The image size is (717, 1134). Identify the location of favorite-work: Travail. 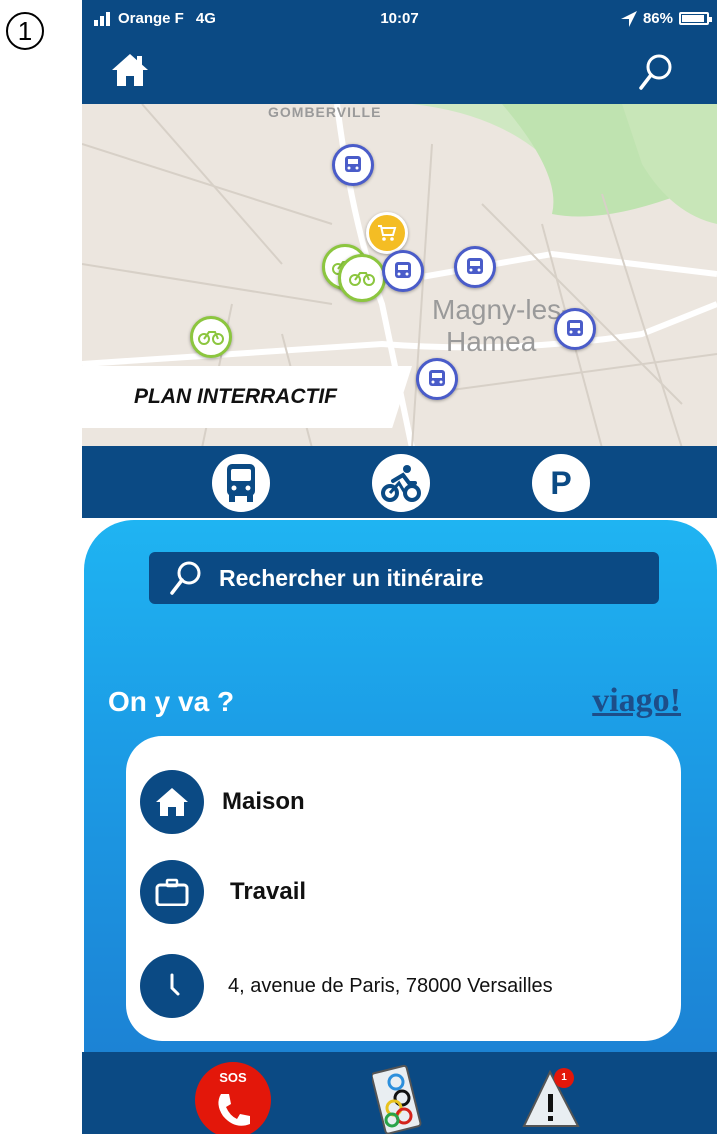
(223, 892).